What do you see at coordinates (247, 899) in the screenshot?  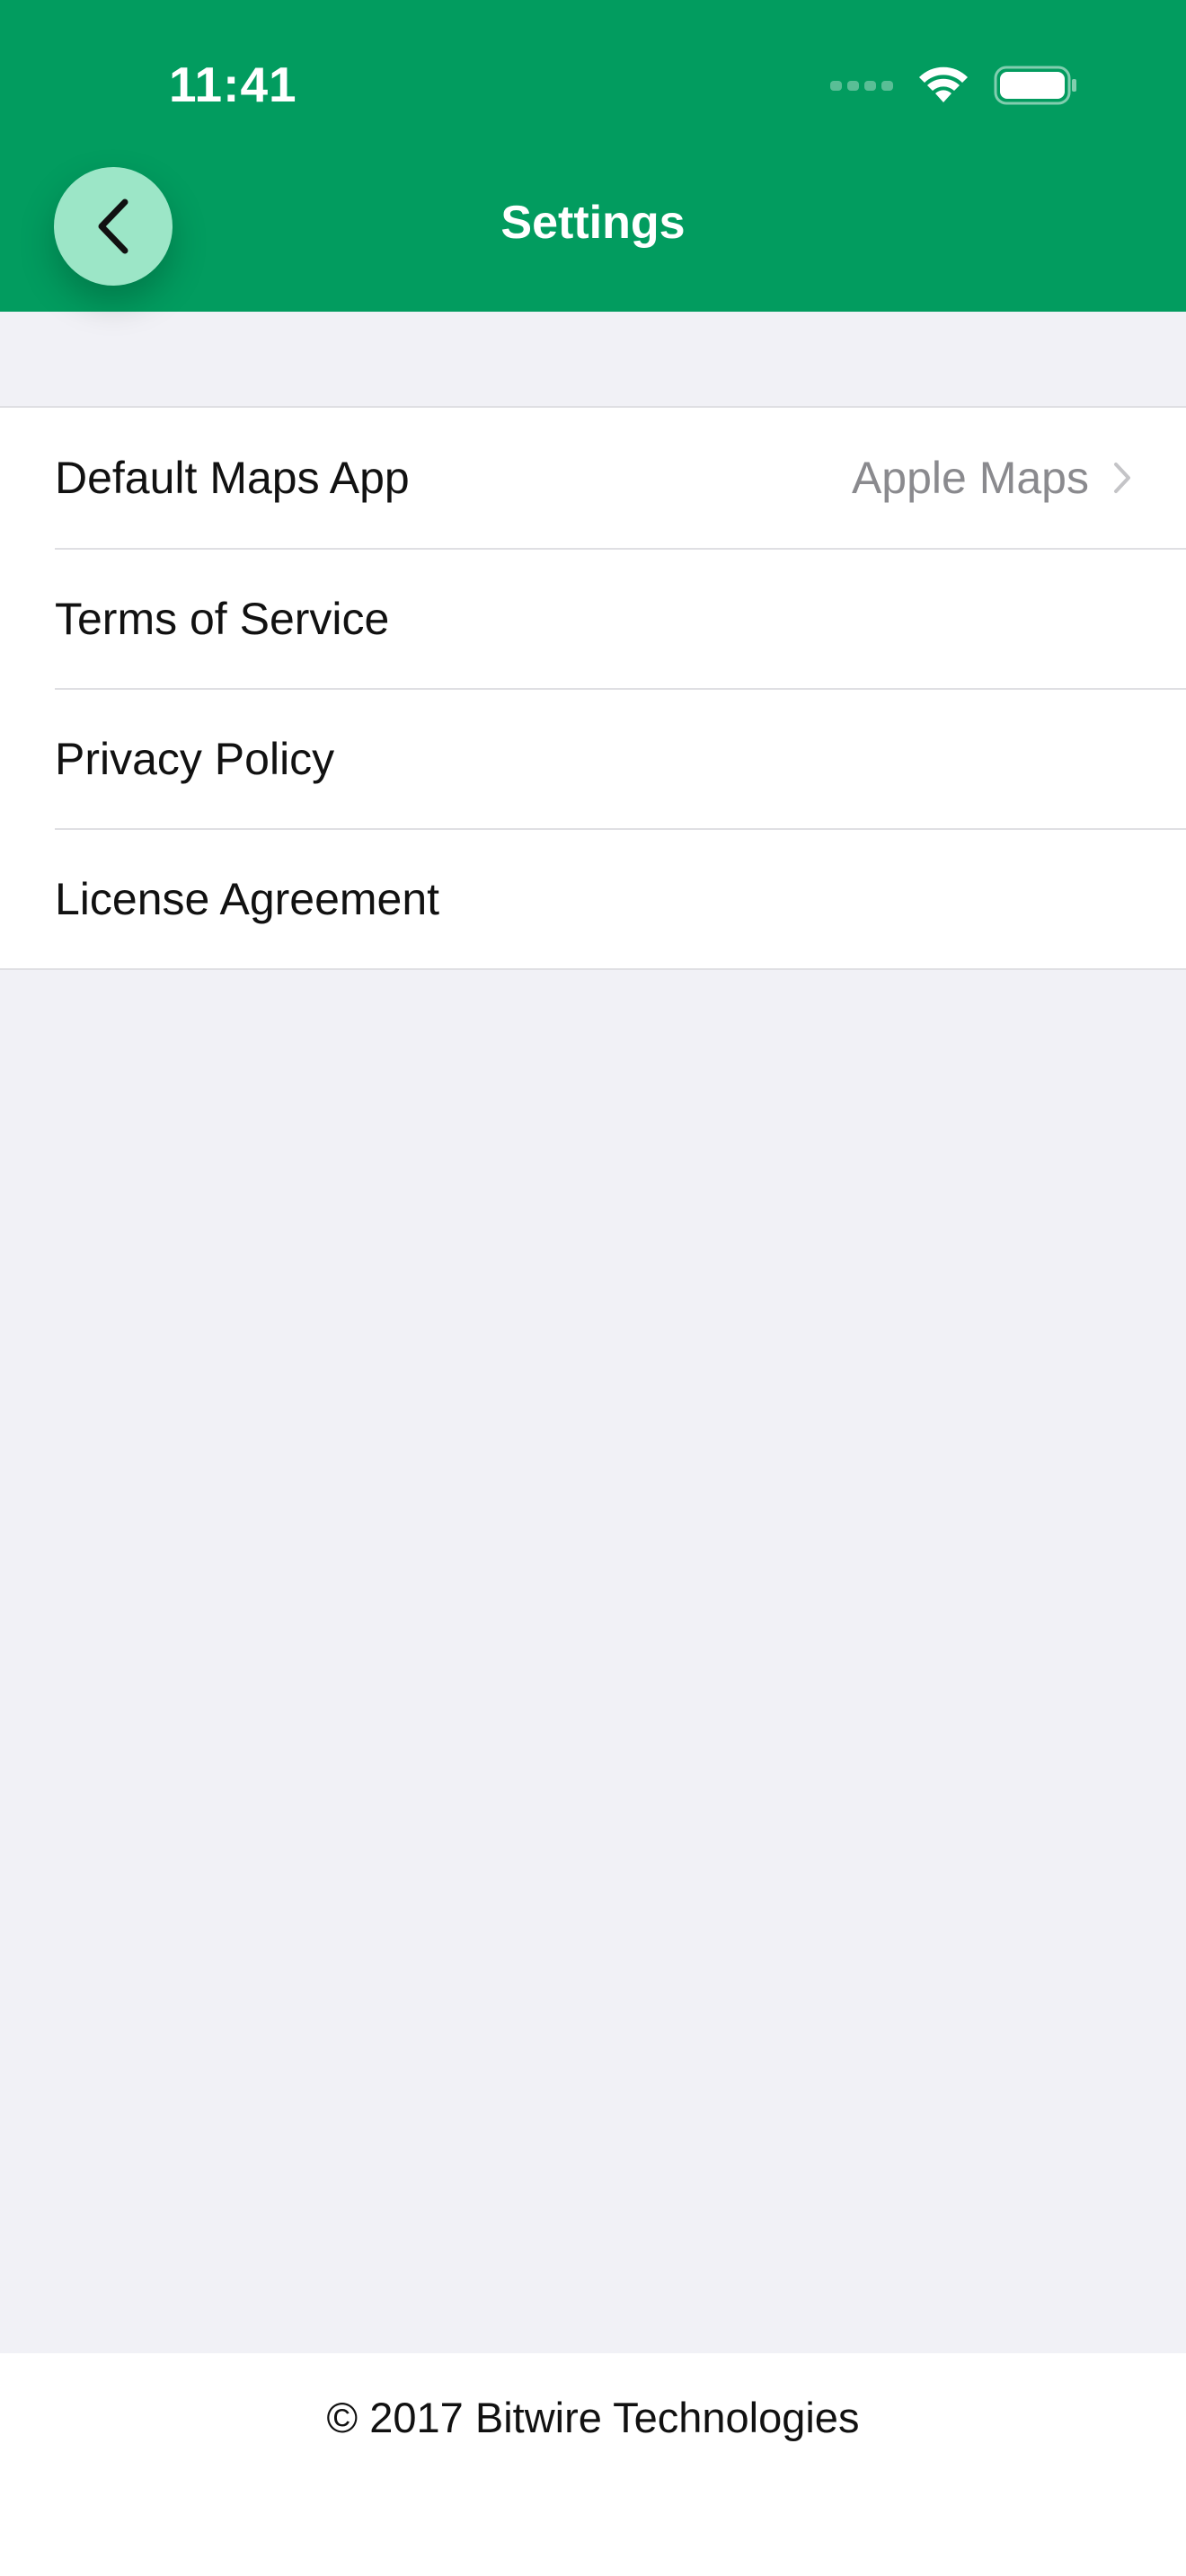 I see `row-label: License Agreement` at bounding box center [247, 899].